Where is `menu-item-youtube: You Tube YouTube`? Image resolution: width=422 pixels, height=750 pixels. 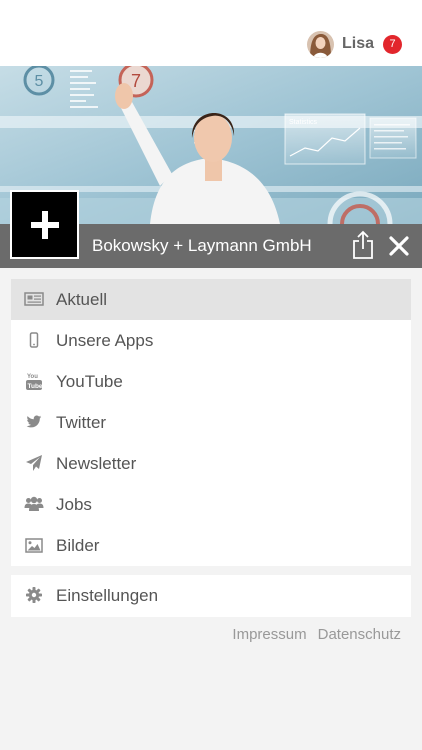 menu-item-youtube: You Tube YouTube is located at coordinates (211, 381).